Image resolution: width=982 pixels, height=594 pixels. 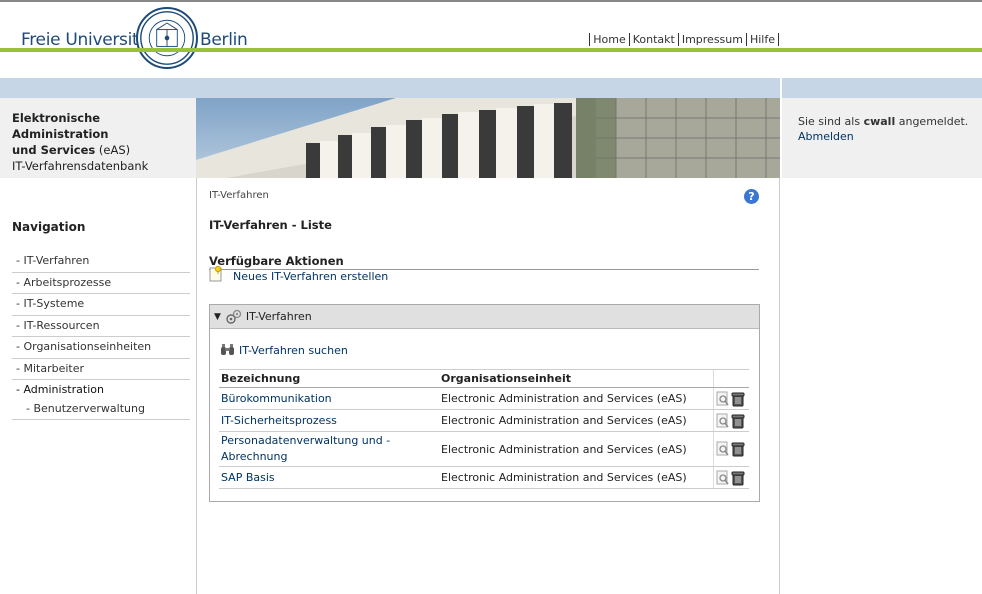 What do you see at coordinates (711, 39) in the screenshot?
I see `nav-impressum-link: Impressum` at bounding box center [711, 39].